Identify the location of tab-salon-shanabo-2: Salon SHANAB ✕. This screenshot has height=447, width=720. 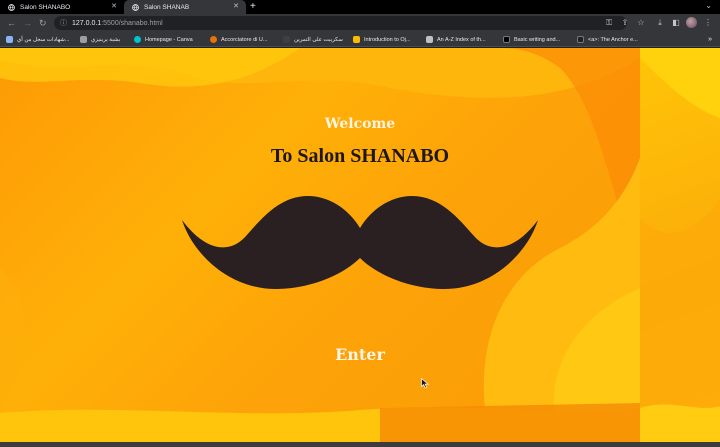
(185, 7).